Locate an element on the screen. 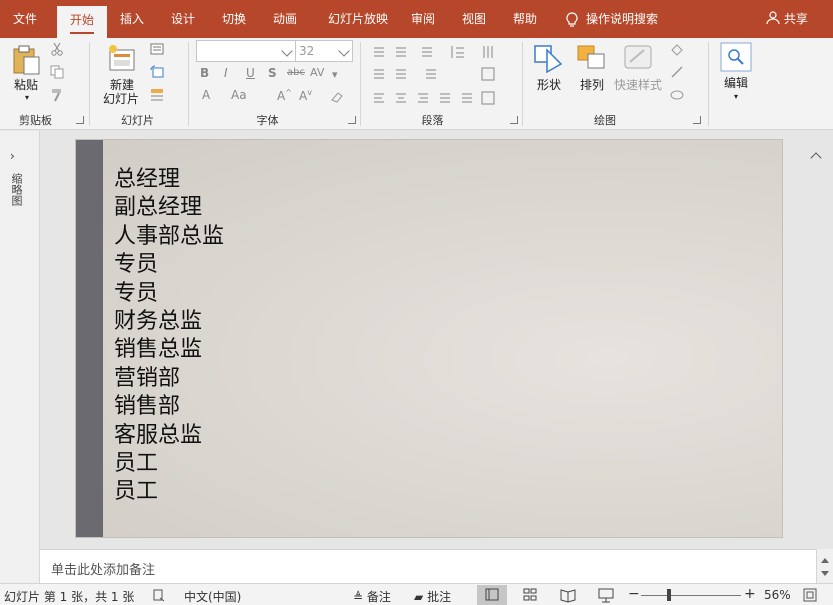 The height and width of the screenshot is (605, 833). tab-animations: 动画 is located at coordinates (285, 19).